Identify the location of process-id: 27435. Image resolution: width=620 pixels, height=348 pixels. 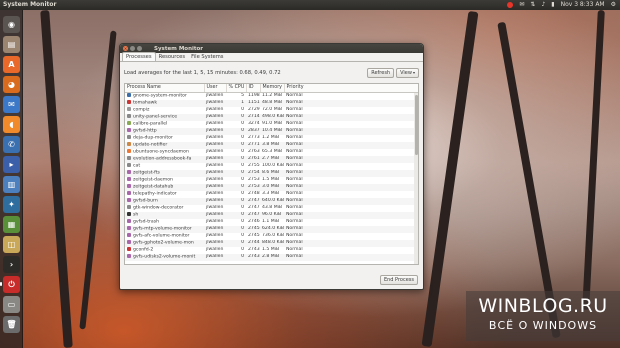
(253, 257).